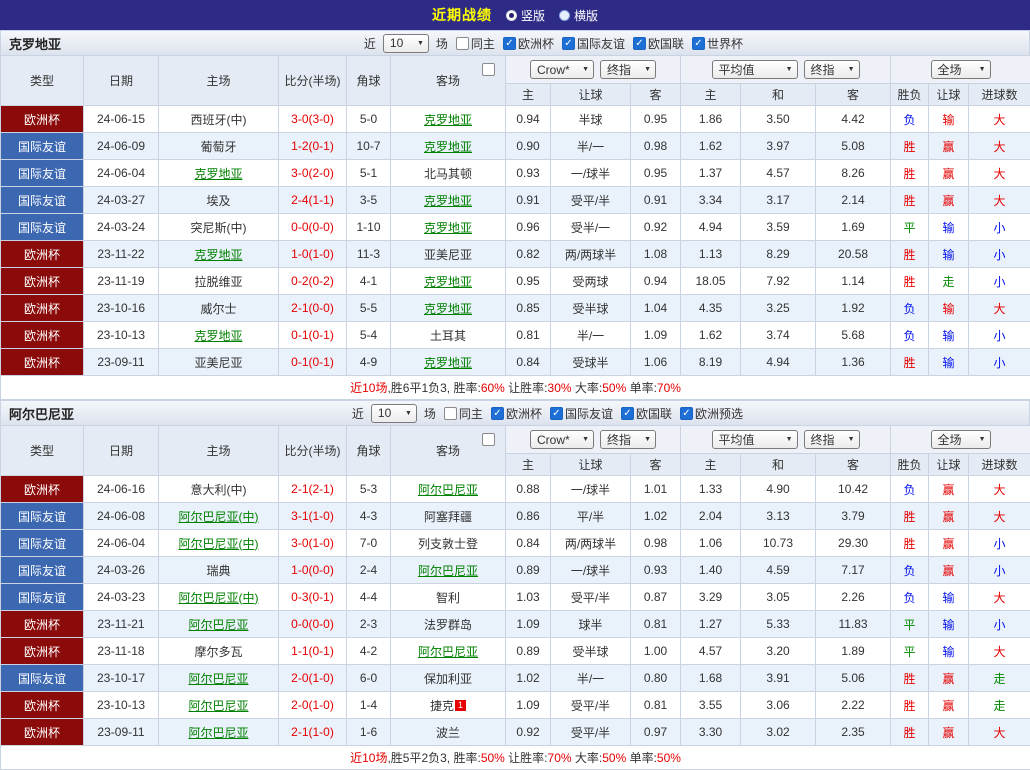 The image size is (1030, 770). I want to click on away-team-link: 阿塞拜疆, so click(448, 517).